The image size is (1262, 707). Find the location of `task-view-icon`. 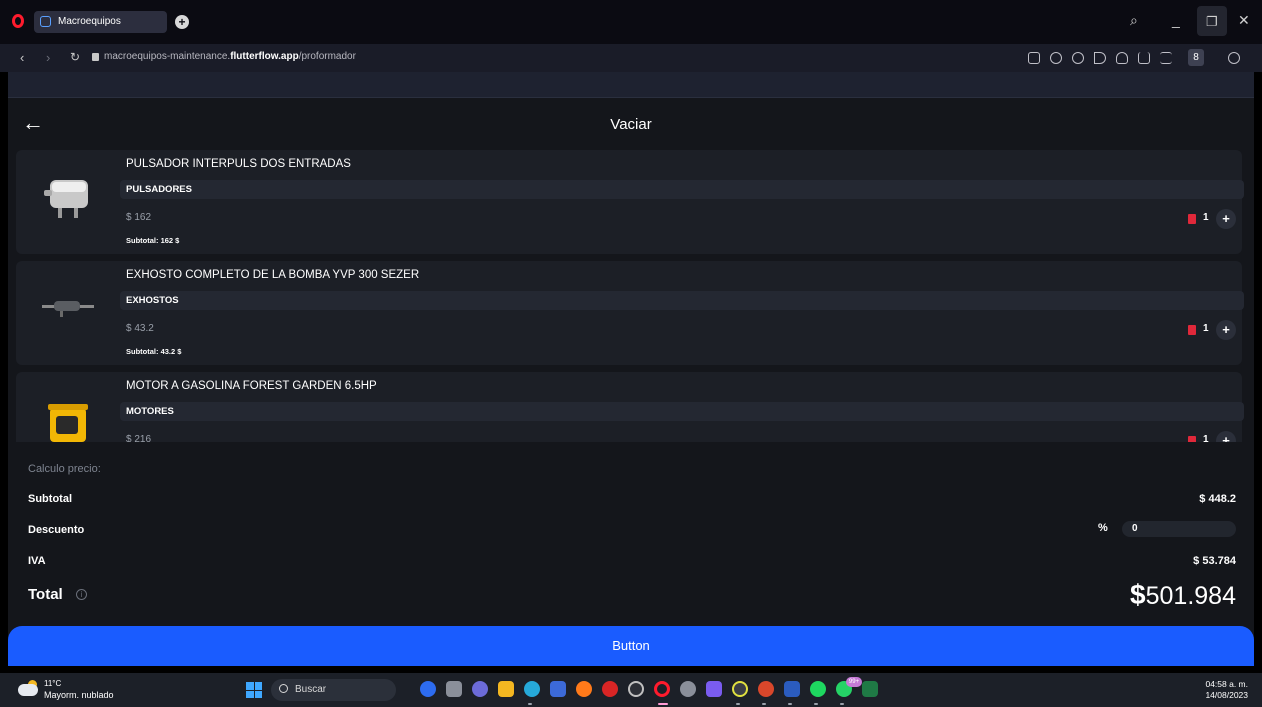

task-view-icon is located at coordinates (454, 689).